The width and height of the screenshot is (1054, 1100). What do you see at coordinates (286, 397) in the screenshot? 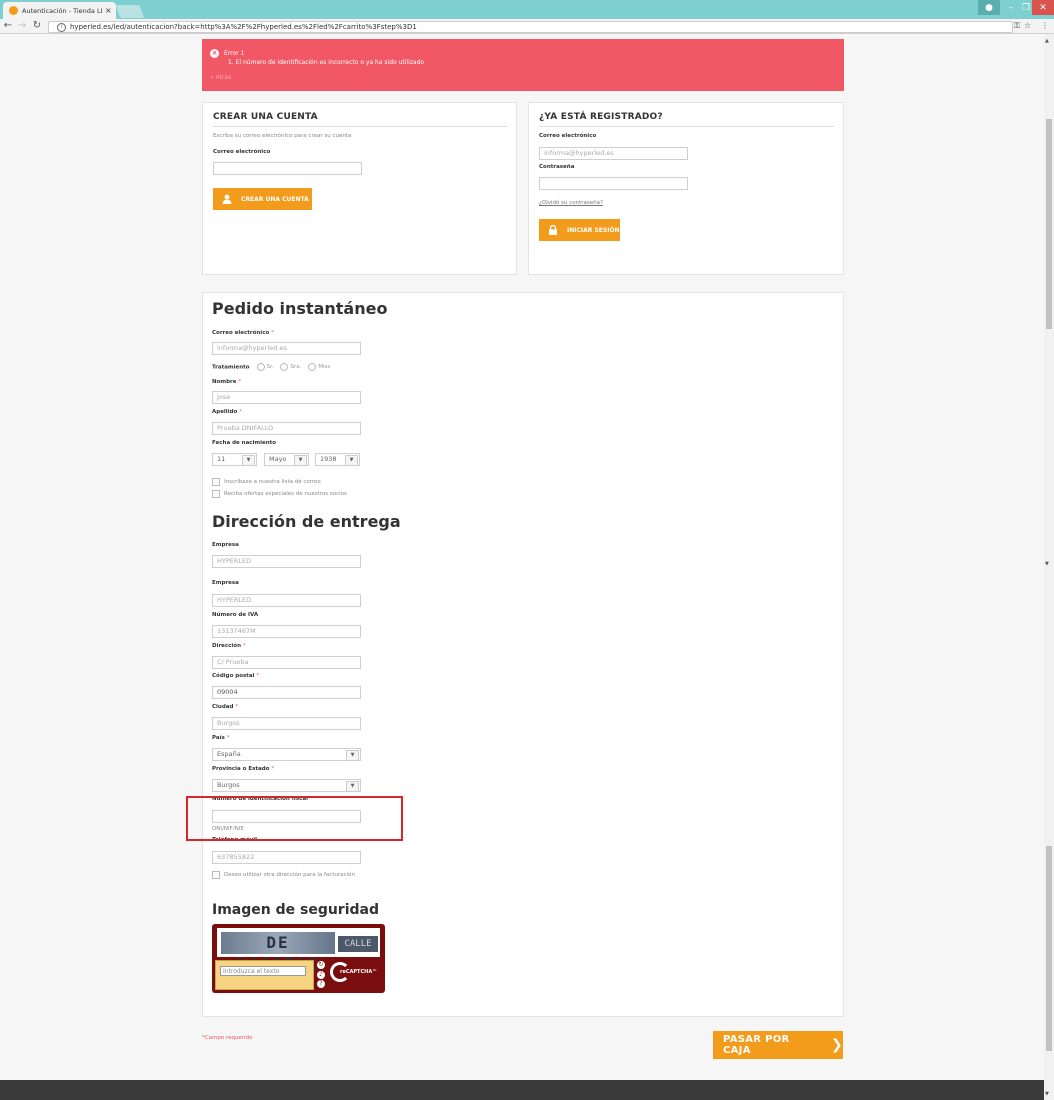
I see `name-input: Jose` at bounding box center [286, 397].